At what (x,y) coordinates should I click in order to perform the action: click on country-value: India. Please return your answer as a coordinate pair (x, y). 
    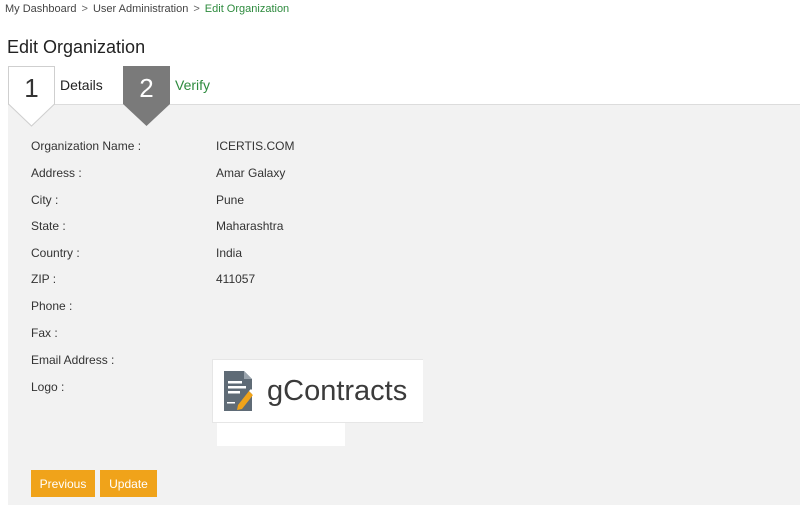
    Looking at the image, I should click on (229, 253).